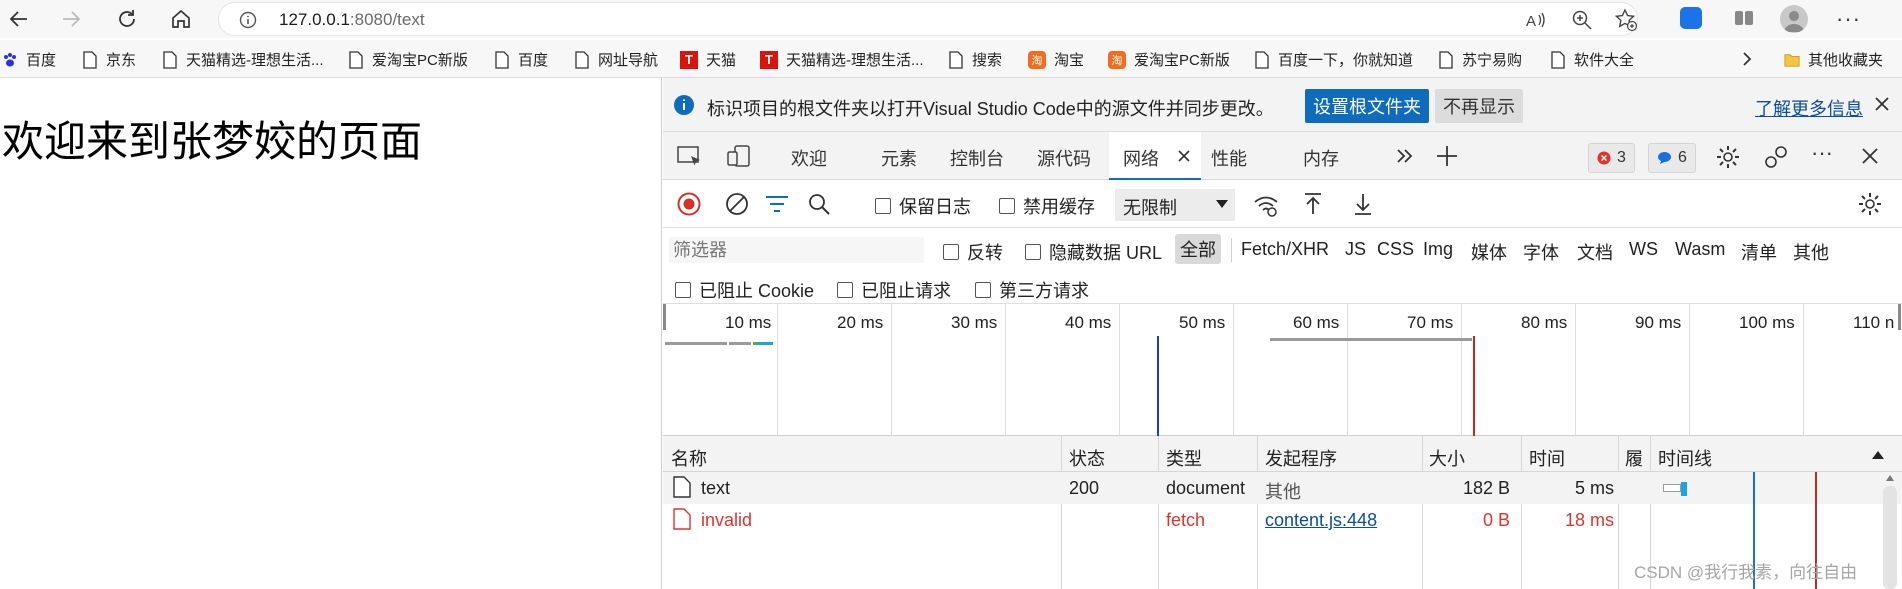  I want to click on bookmark-item: 软件大全, so click(1592, 59).